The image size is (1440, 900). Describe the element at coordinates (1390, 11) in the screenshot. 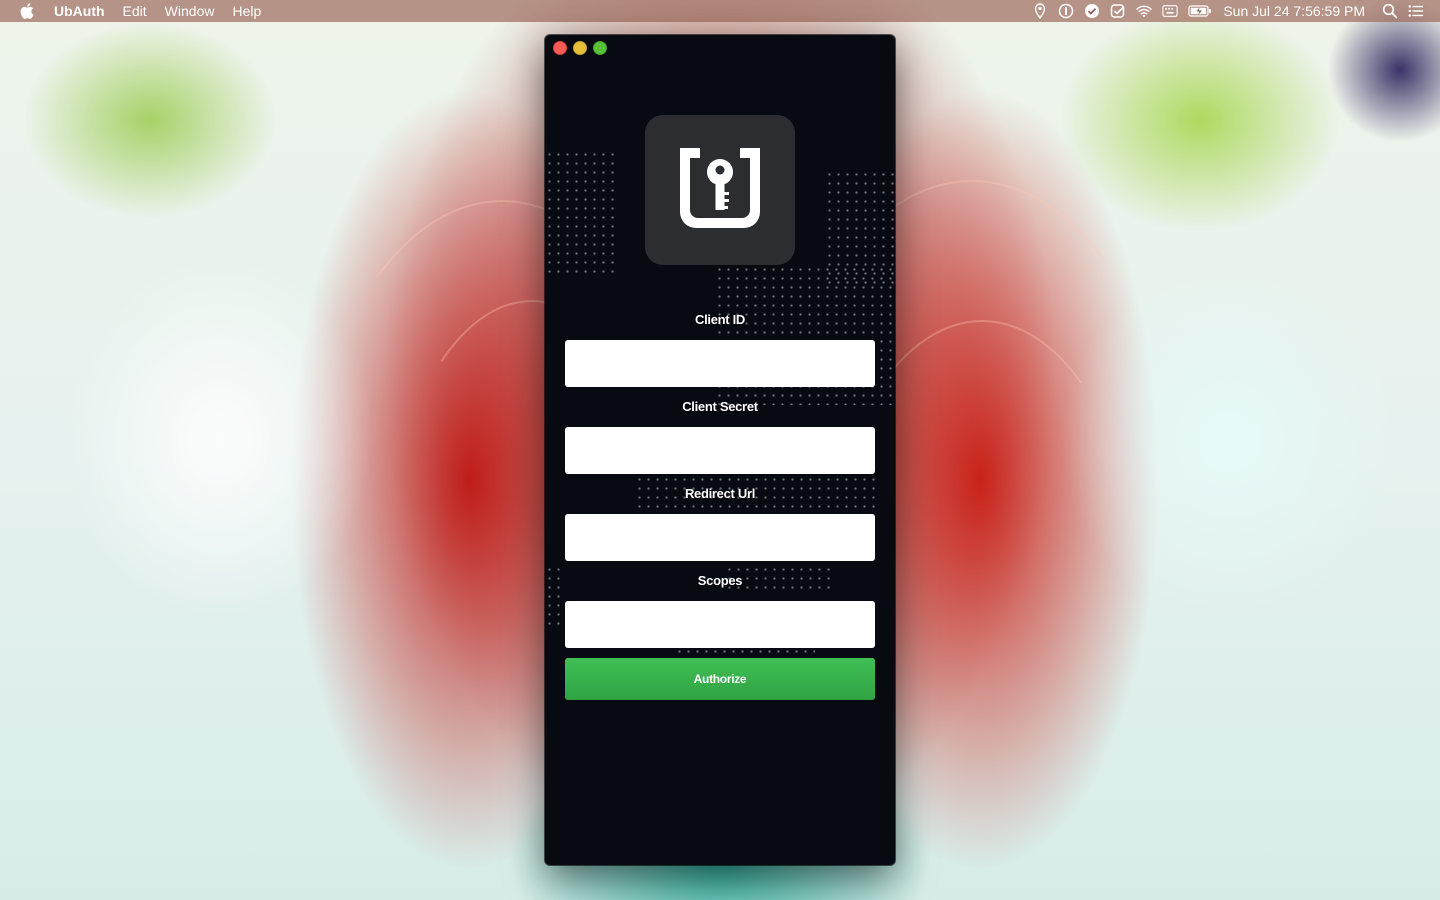

I see `spotlight-icon` at that location.